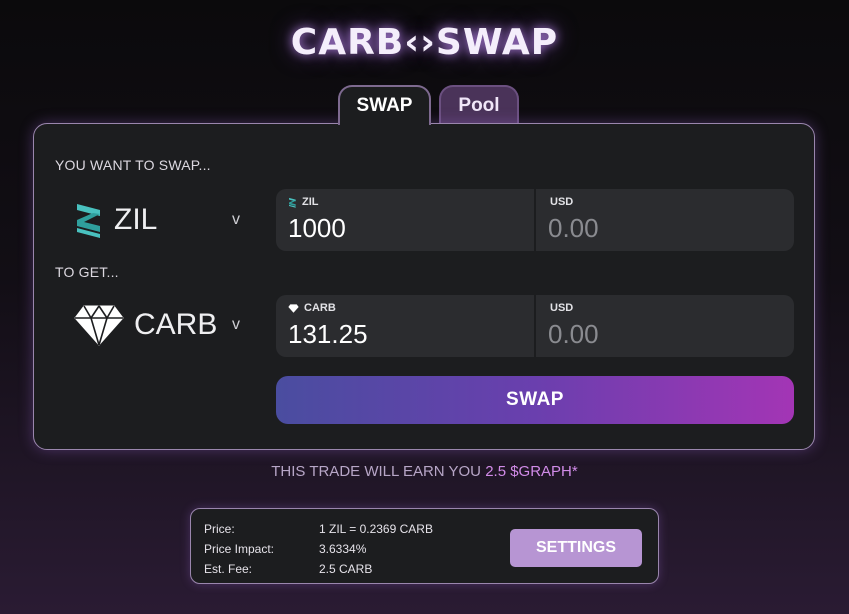 This screenshot has height=614, width=849. What do you see at coordinates (663, 228) in the screenshot?
I see `from-usd-input` at bounding box center [663, 228].